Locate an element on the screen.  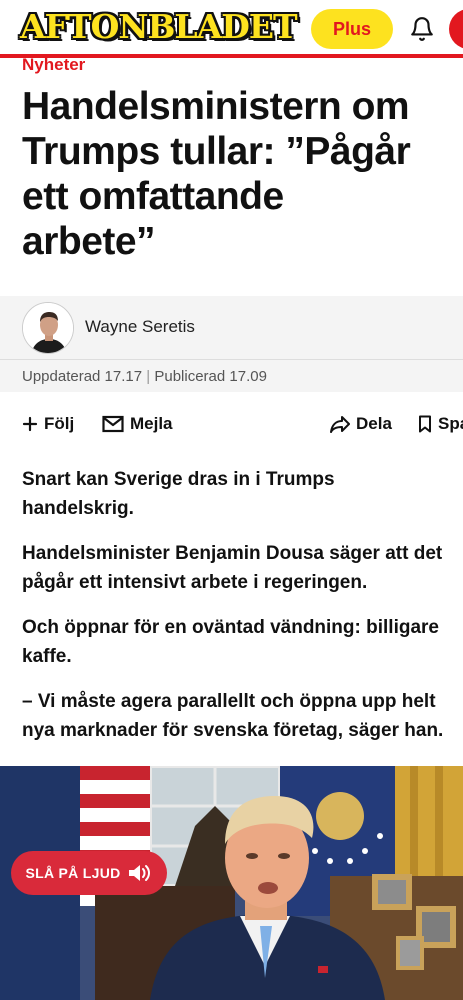
share-label: Dela is located at coordinates (374, 423).